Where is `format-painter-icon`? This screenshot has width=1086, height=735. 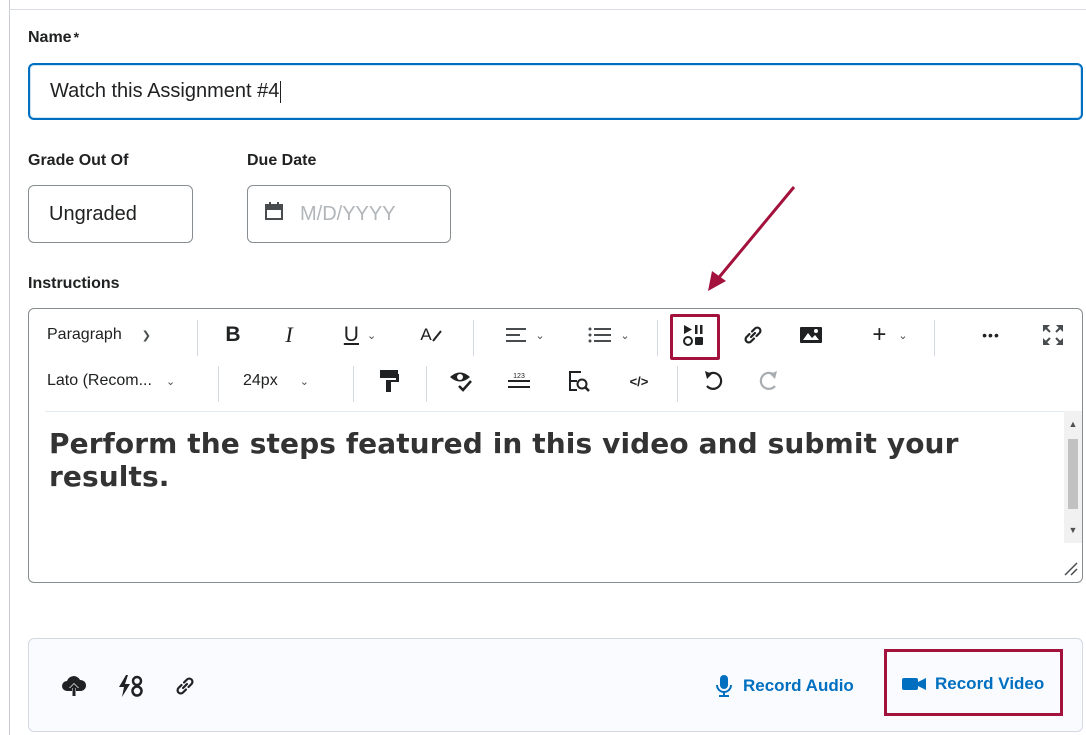
format-painter-icon is located at coordinates (389, 381).